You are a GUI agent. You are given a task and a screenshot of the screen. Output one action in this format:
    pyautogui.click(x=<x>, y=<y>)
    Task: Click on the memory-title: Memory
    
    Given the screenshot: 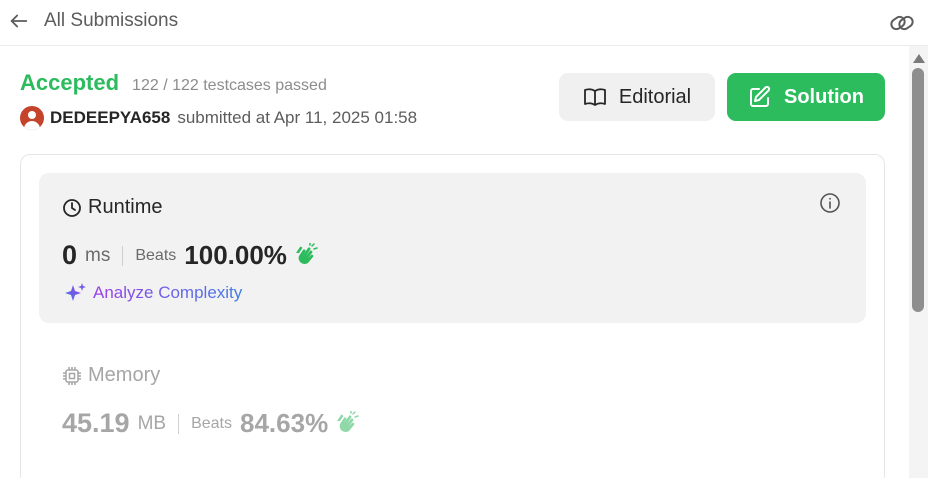 What is the action you would take?
    pyautogui.click(x=111, y=375)
    